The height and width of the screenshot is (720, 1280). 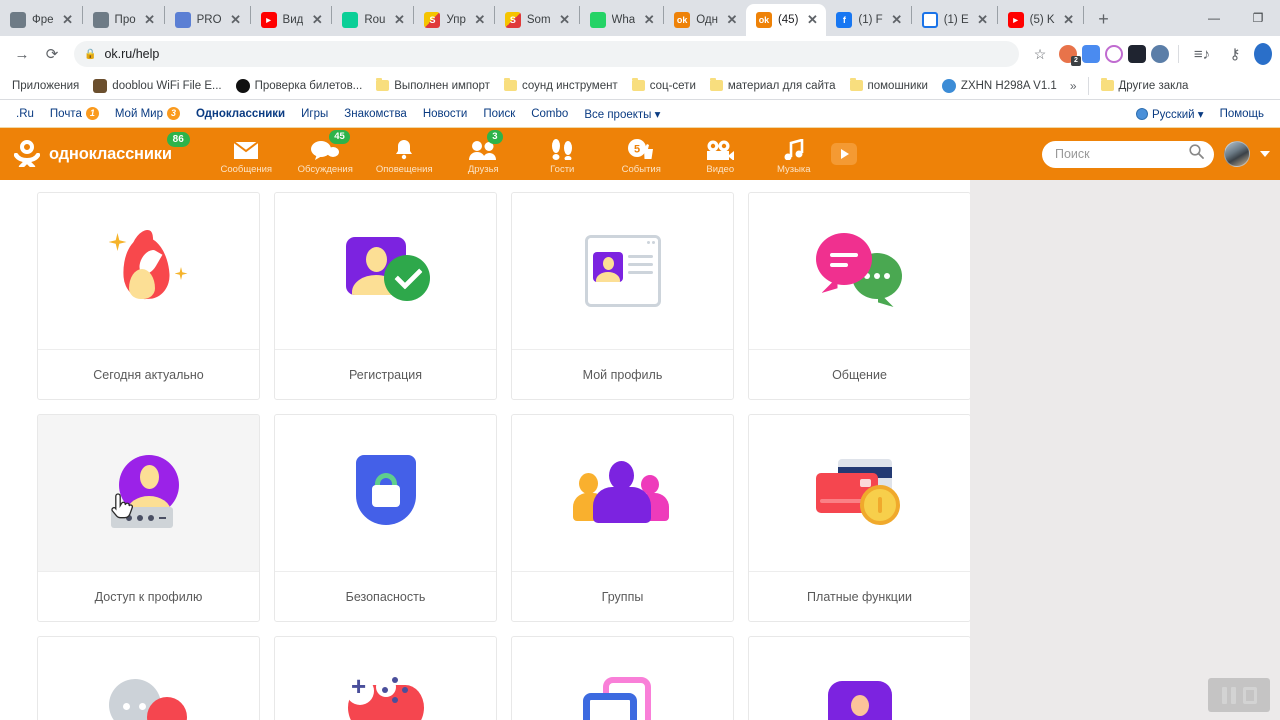 What do you see at coordinates (1070, 55) in the screenshot?
I see `extension-orange-icon: 2` at bounding box center [1070, 55].